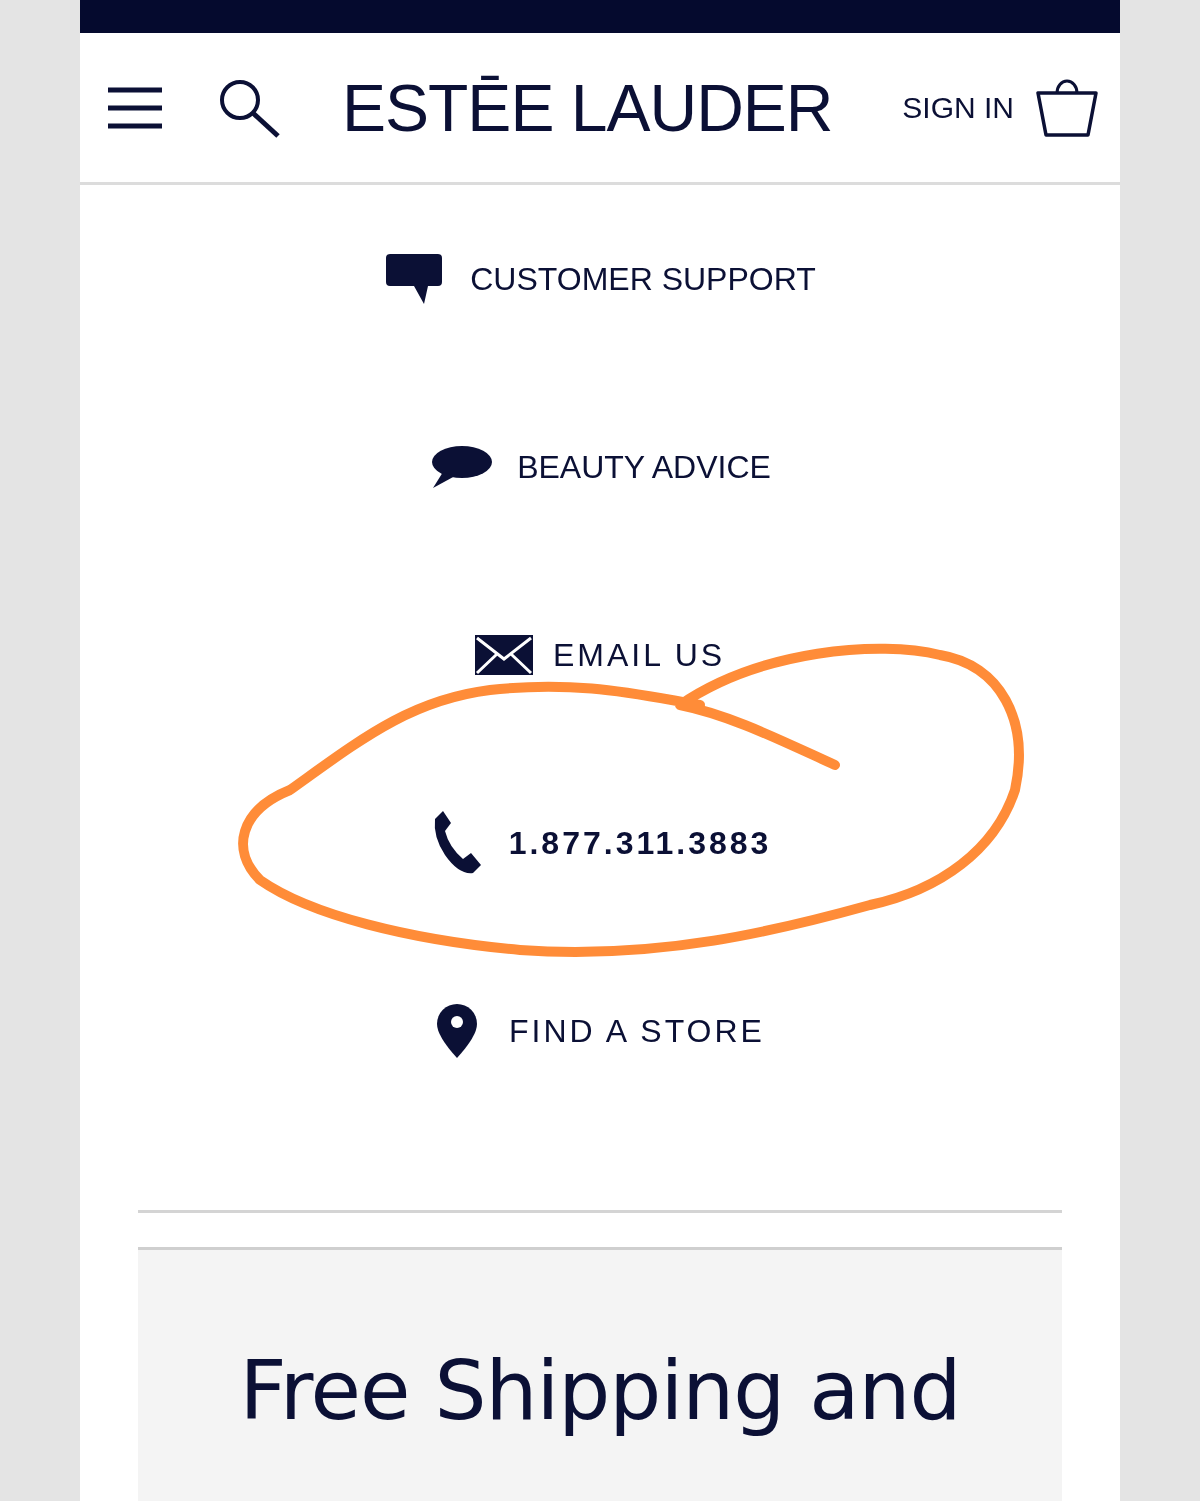 The width and height of the screenshot is (1200, 1501). Describe the element at coordinates (639, 655) in the screenshot. I see `email-link: EMAIL US` at that location.